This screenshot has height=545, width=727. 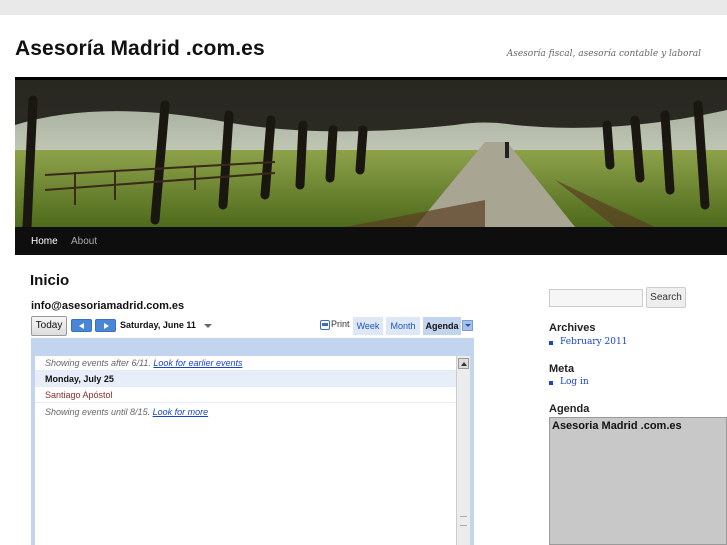 What do you see at coordinates (596, 298) in the screenshot?
I see `search-input` at bounding box center [596, 298].